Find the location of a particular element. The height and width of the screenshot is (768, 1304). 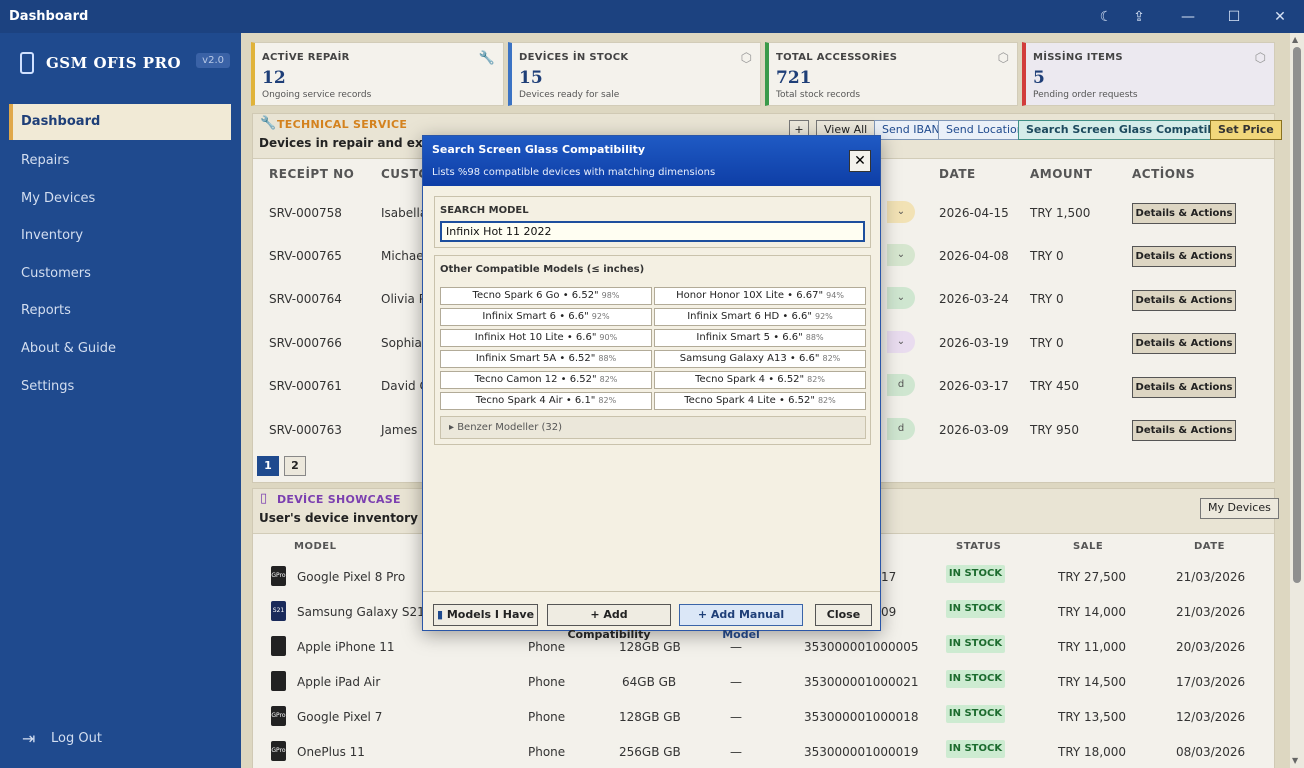

device-storage: 128GB GB is located at coordinates (650, 717).